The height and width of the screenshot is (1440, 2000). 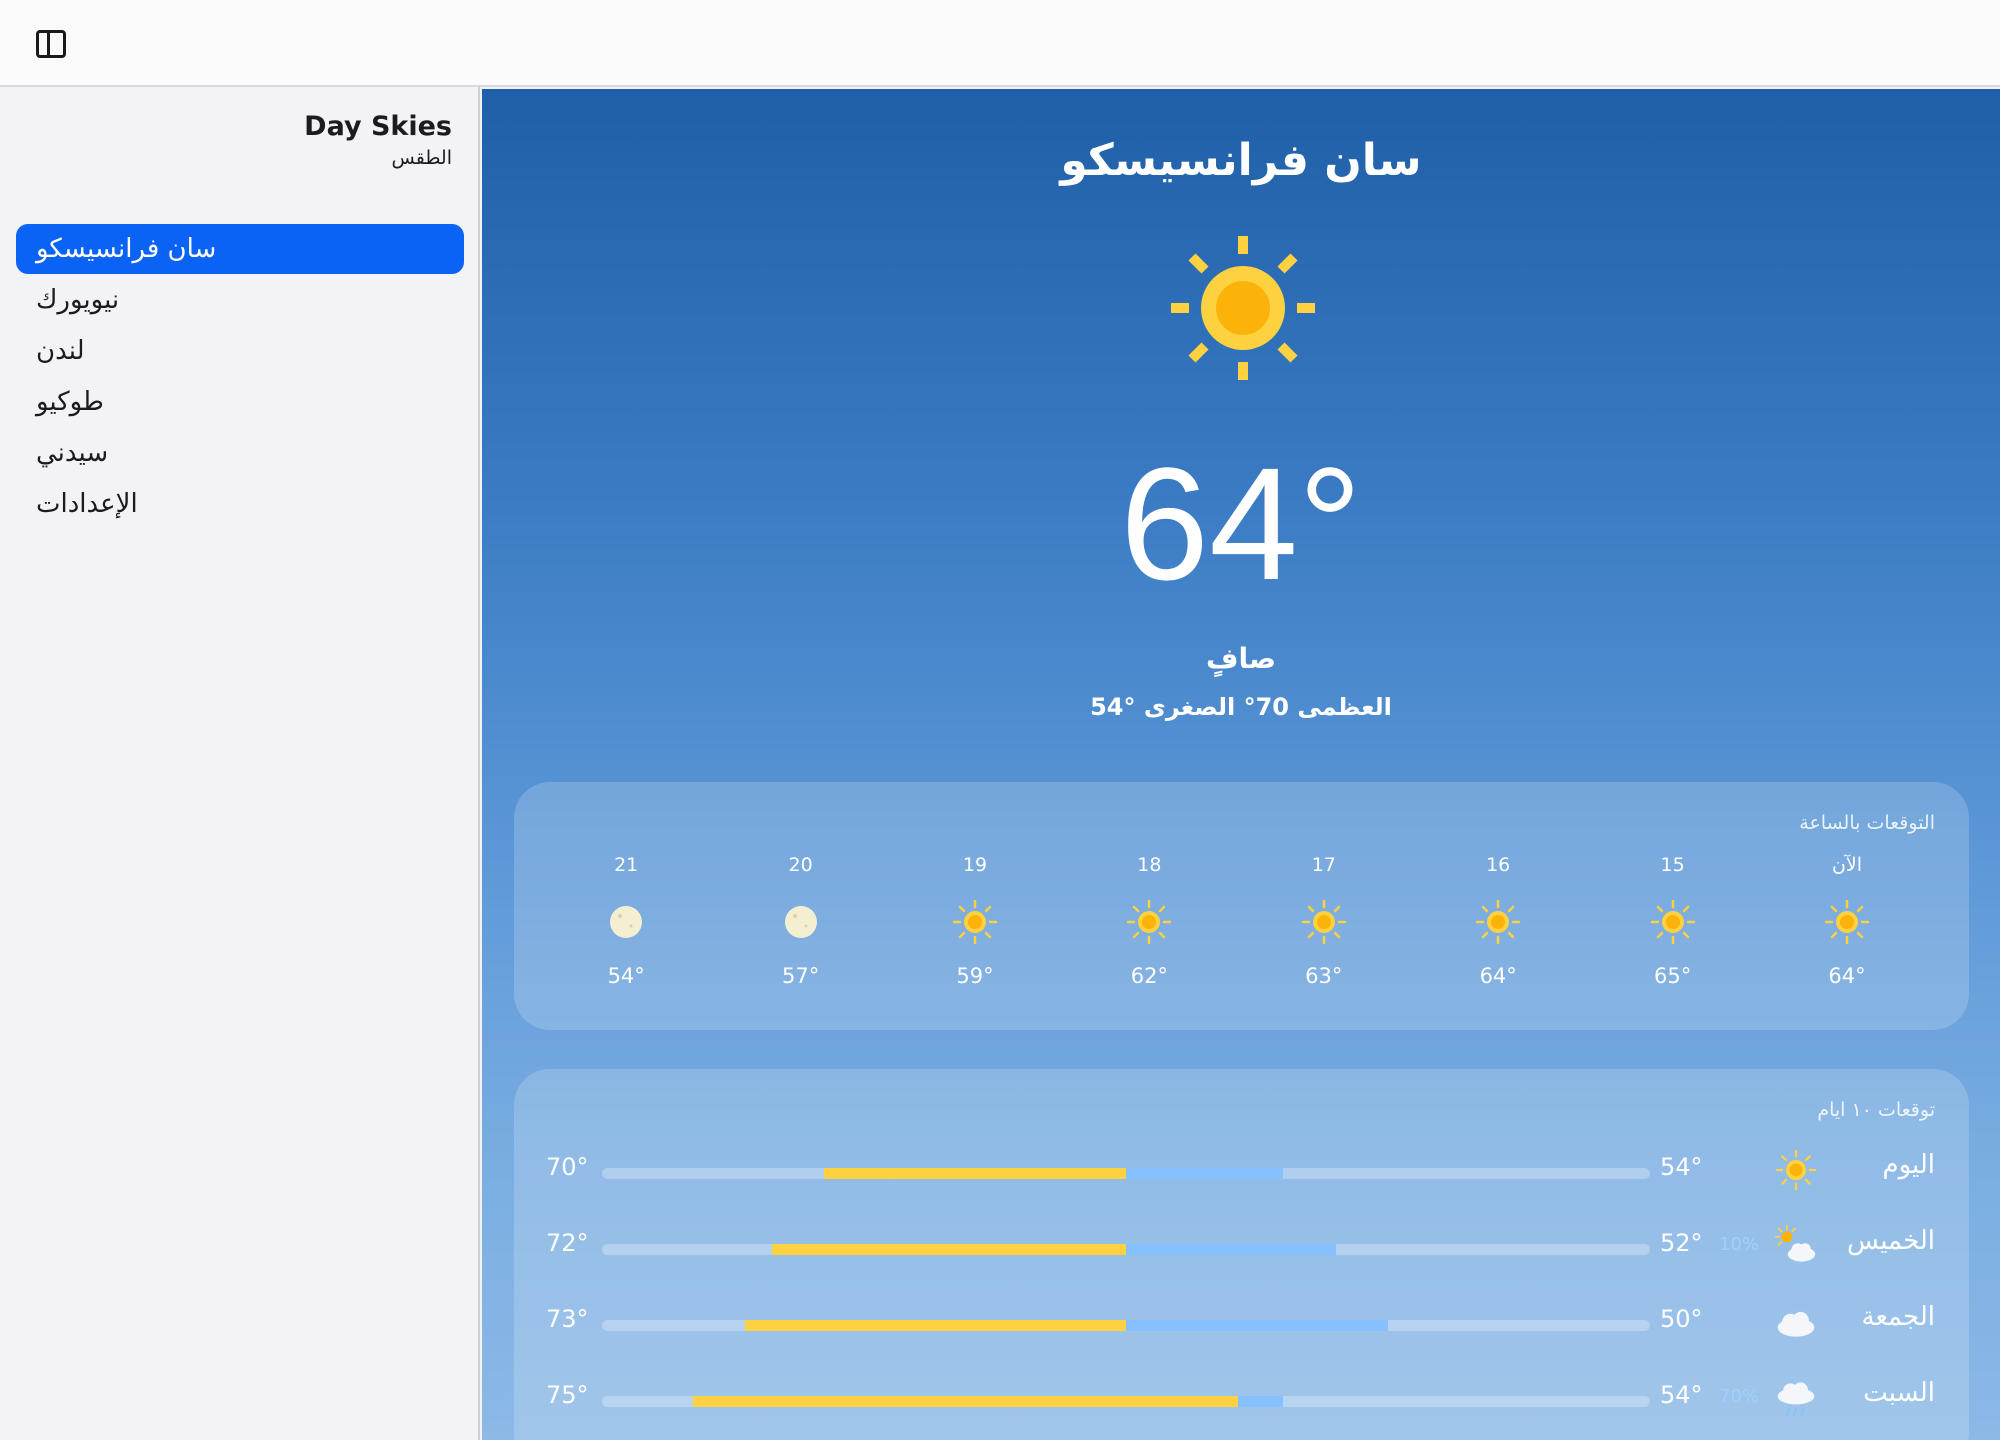 I want to click on hour-temp: 63°, so click(x=1324, y=976).